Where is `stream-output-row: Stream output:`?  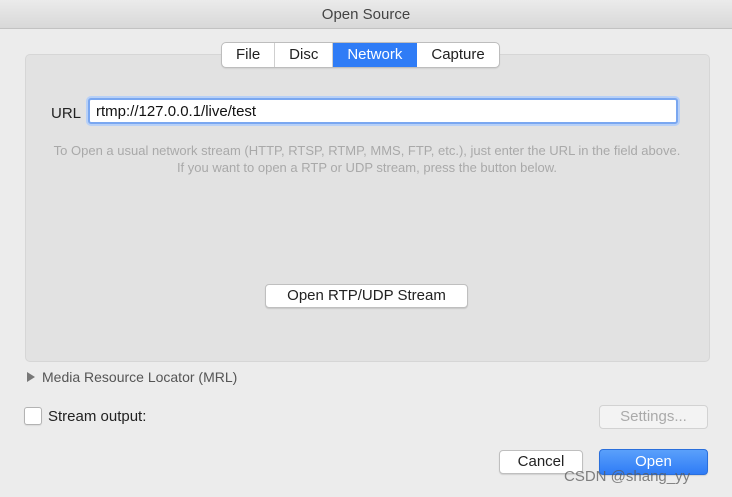 stream-output-row: Stream output: is located at coordinates (85, 416).